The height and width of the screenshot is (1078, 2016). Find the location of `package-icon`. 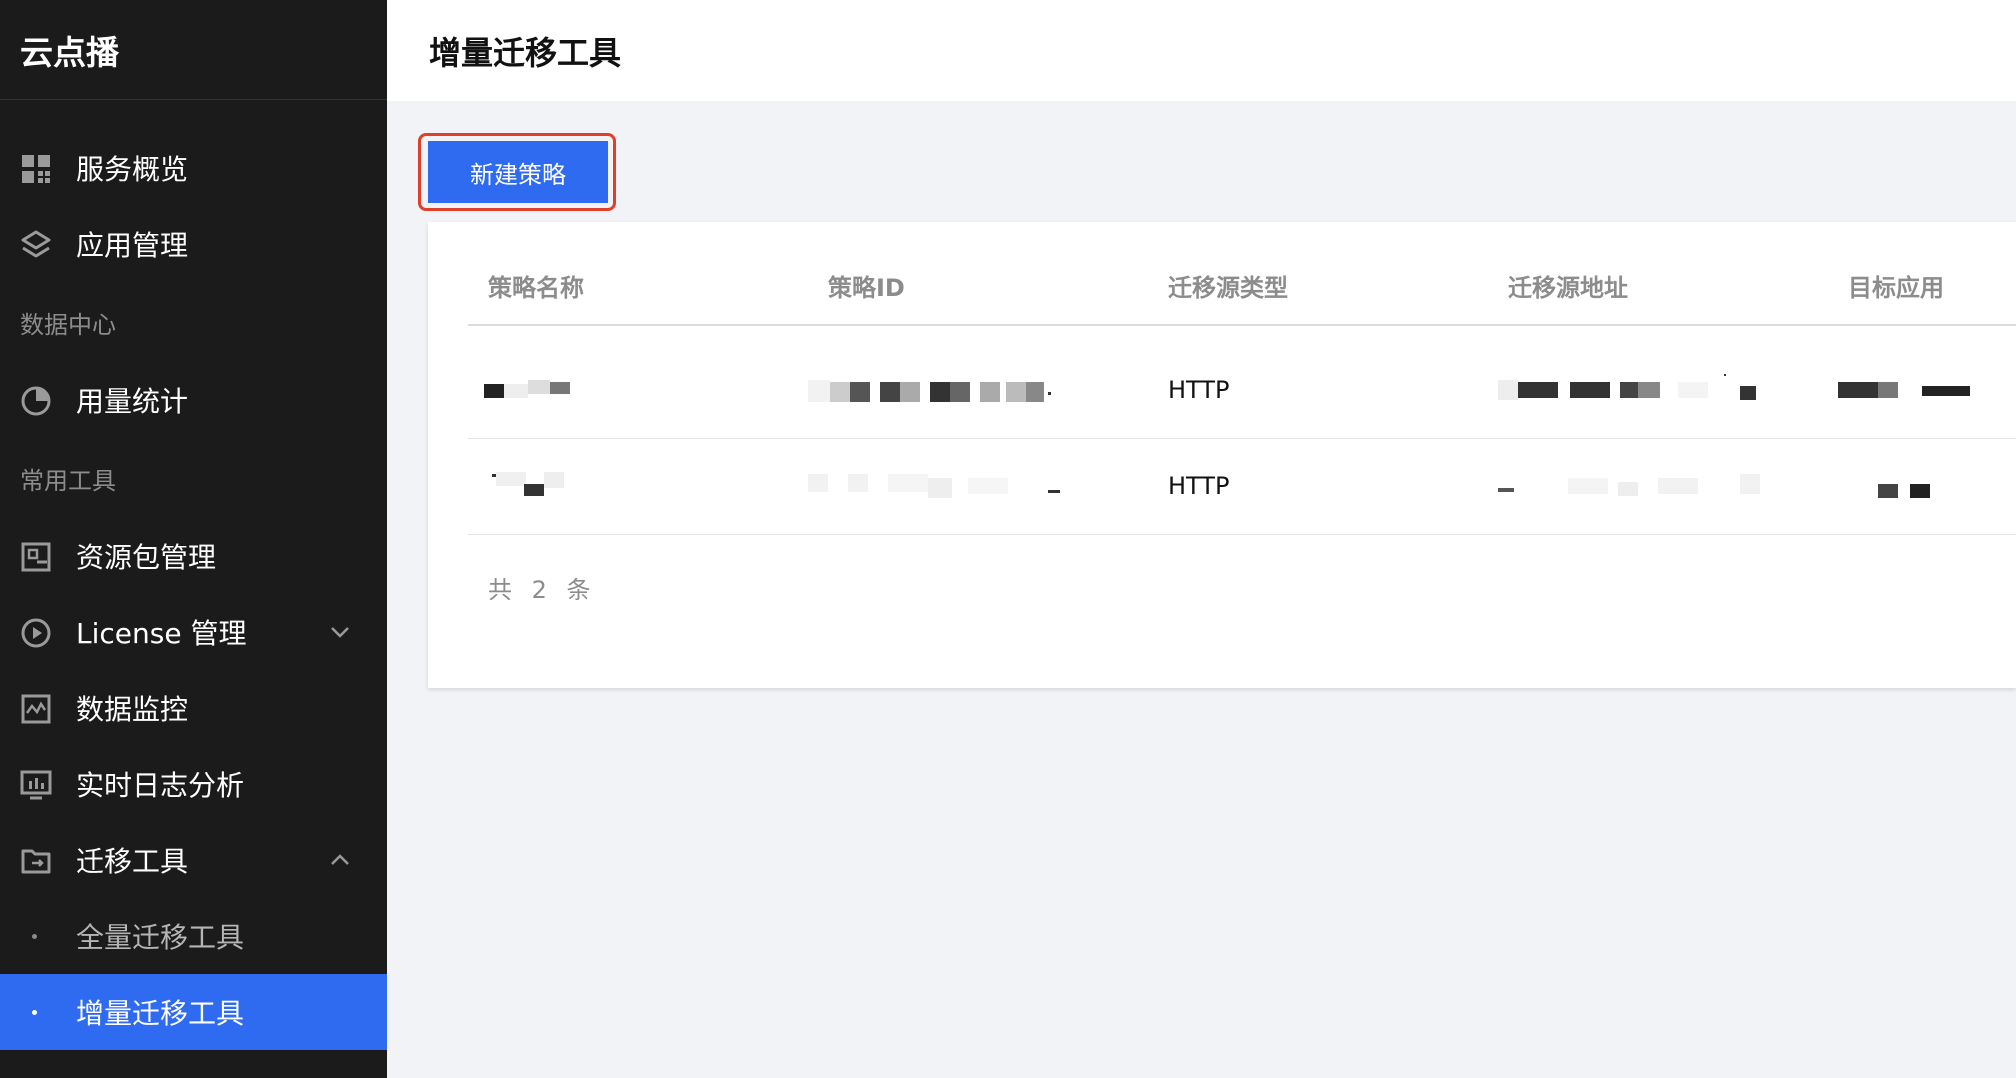

package-icon is located at coordinates (36, 557).